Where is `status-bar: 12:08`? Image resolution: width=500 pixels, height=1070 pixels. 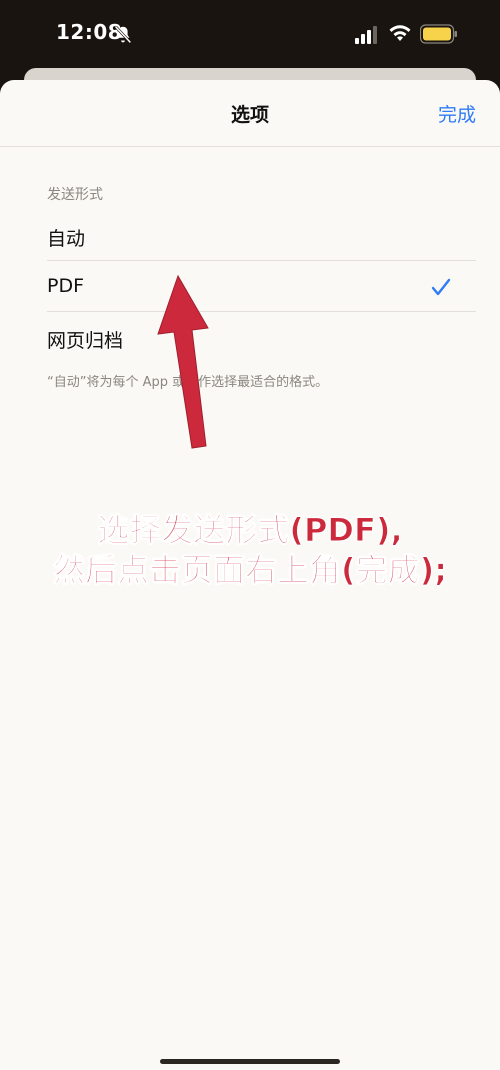 status-bar: 12:08 is located at coordinates (250, 34).